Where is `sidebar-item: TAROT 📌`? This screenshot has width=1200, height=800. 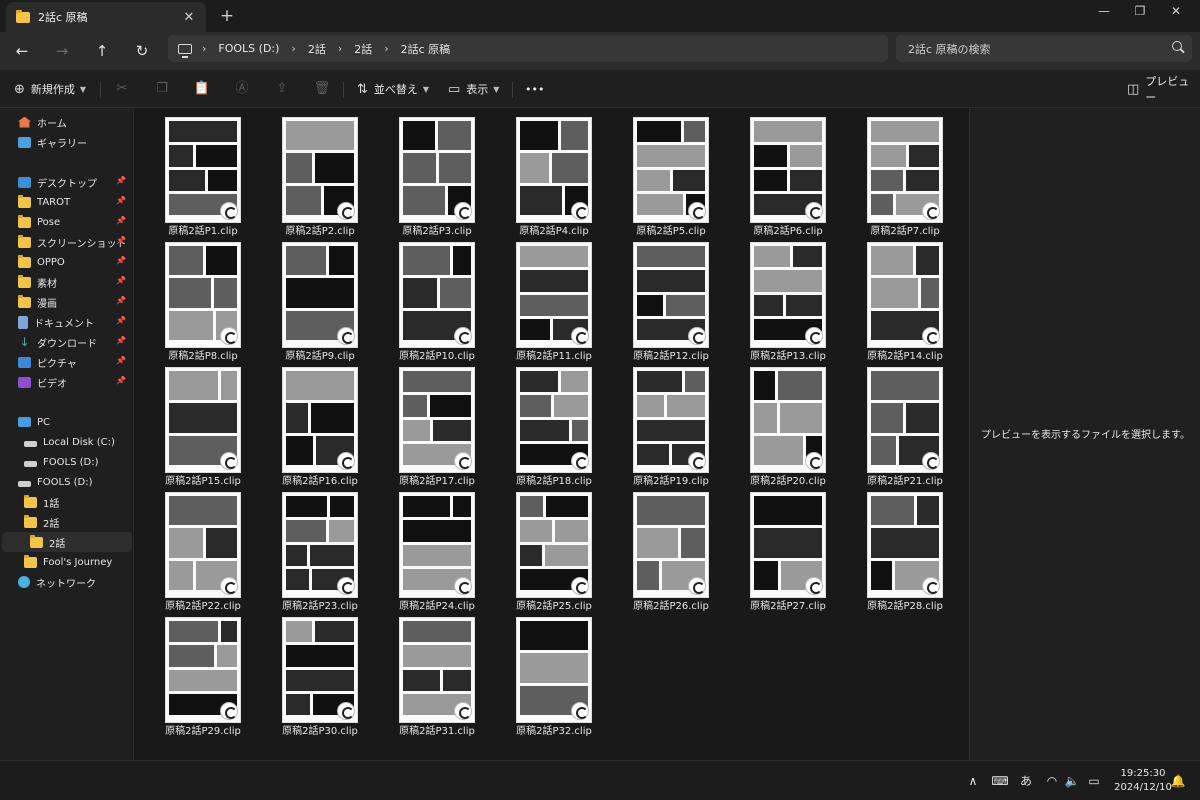
sidebar-item: TAROT 📌 is located at coordinates (67, 202).